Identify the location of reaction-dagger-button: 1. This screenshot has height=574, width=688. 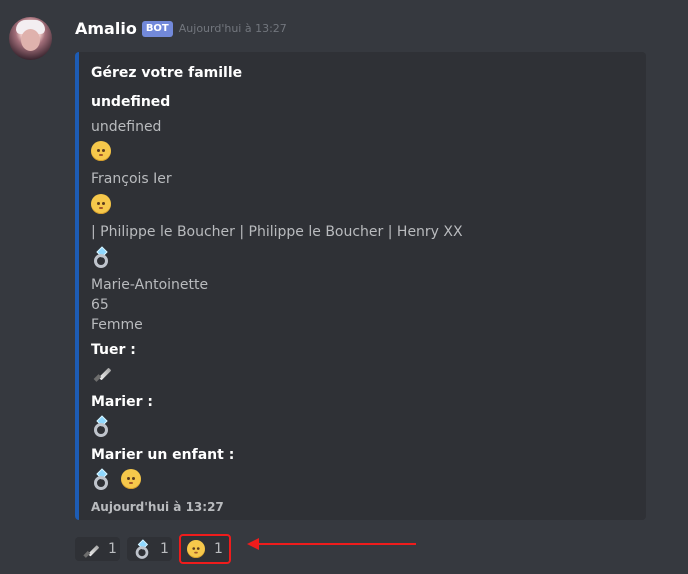
(97, 549).